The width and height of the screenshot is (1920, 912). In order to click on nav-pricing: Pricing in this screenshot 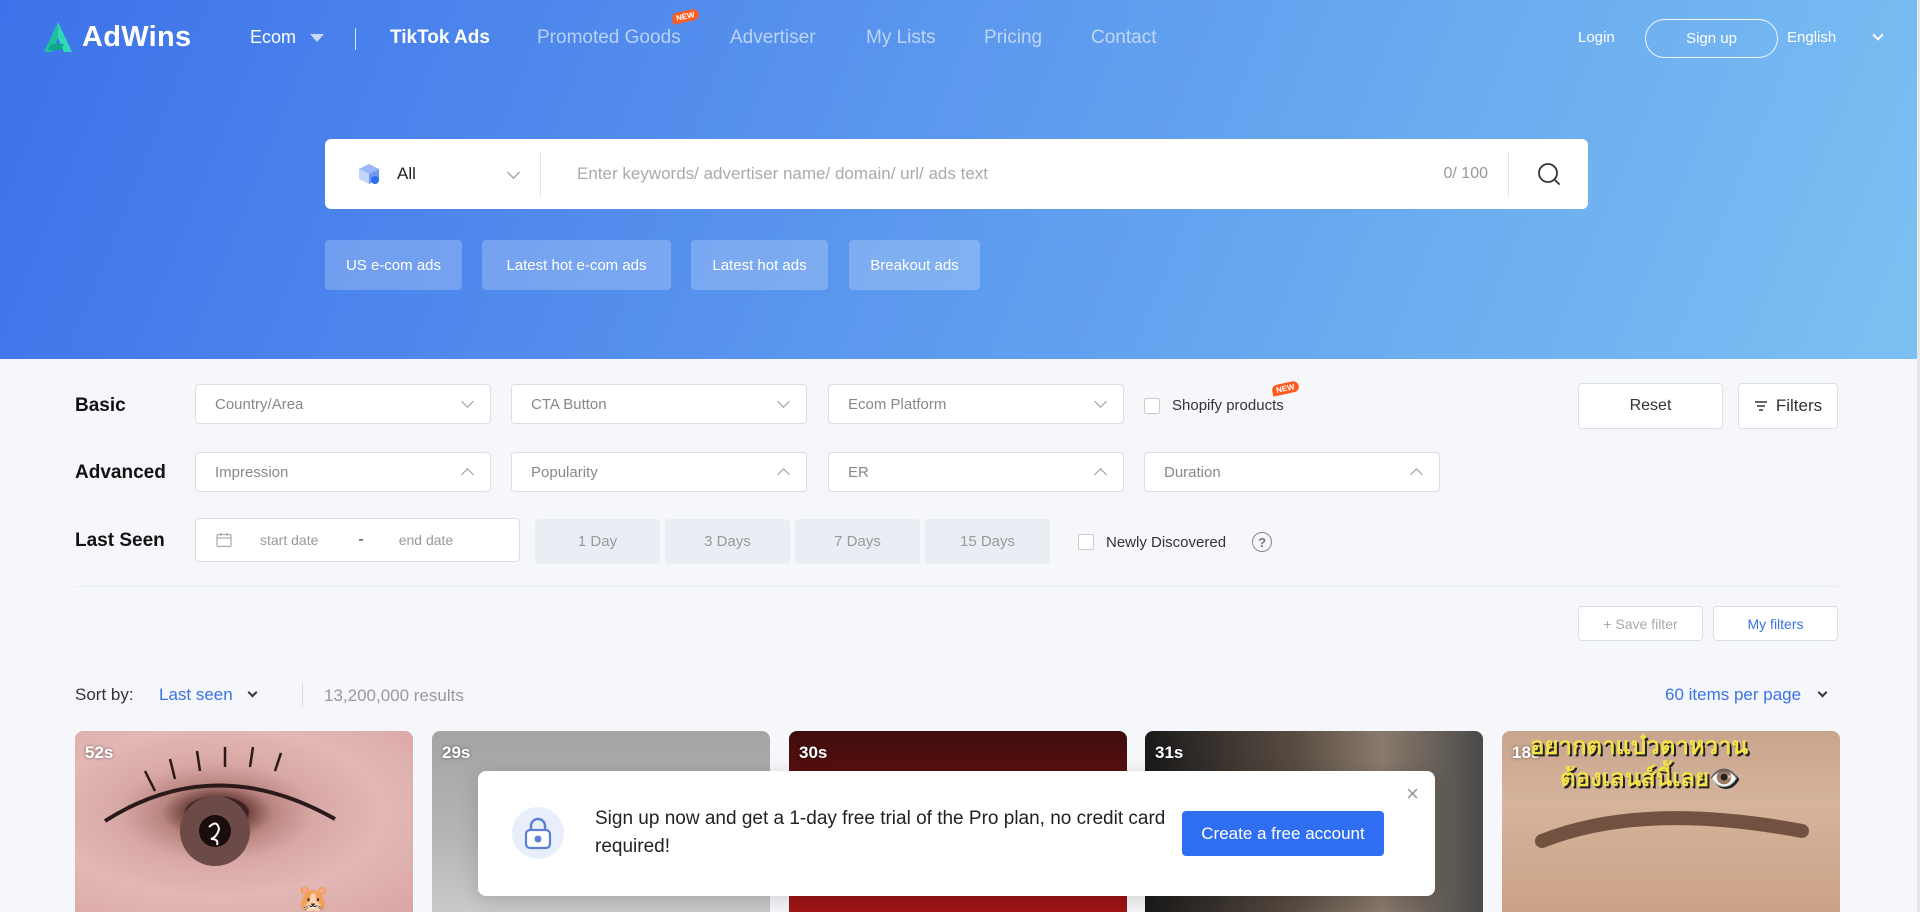, I will do `click(1013, 38)`.